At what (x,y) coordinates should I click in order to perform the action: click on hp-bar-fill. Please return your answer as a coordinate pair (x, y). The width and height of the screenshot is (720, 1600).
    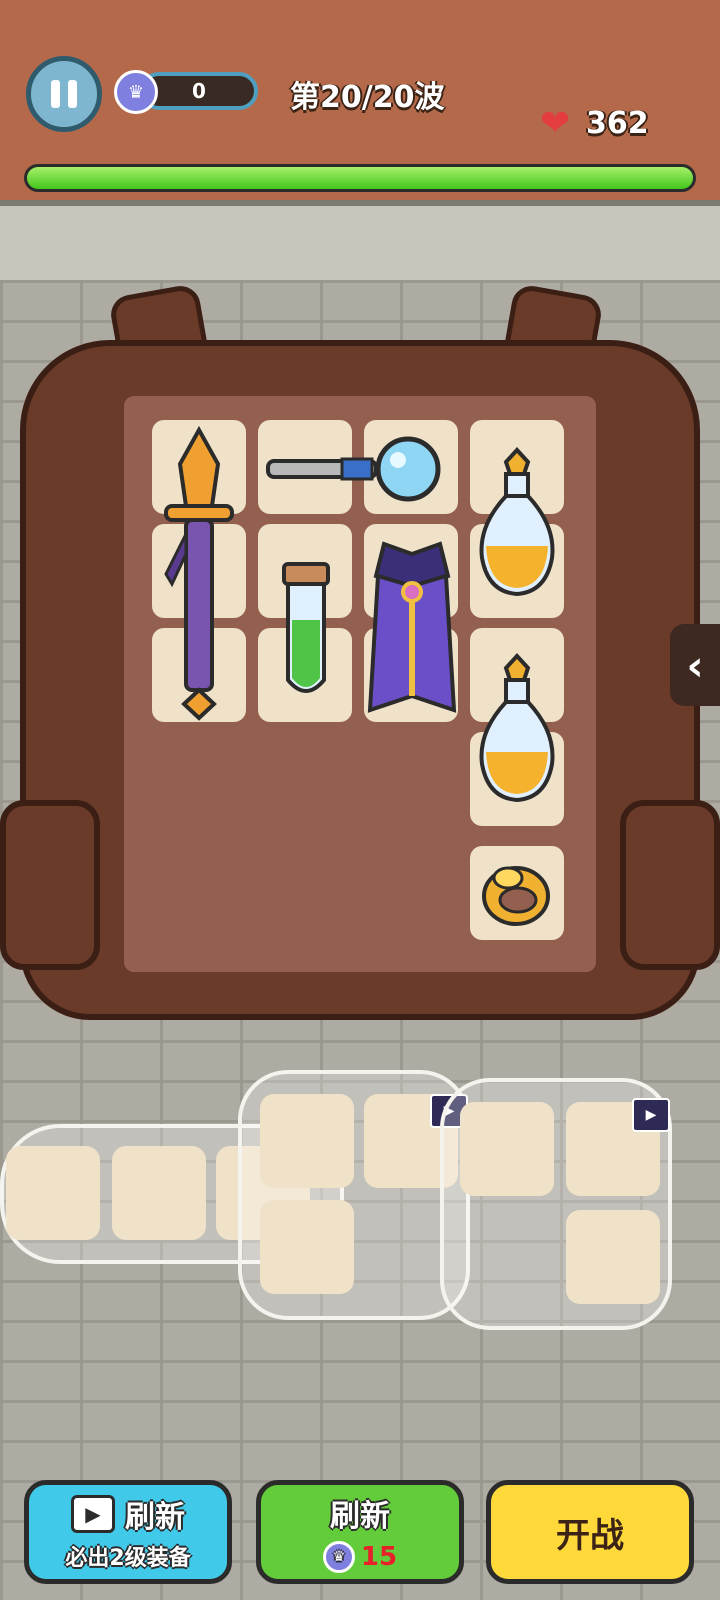
    Looking at the image, I should click on (360, 178).